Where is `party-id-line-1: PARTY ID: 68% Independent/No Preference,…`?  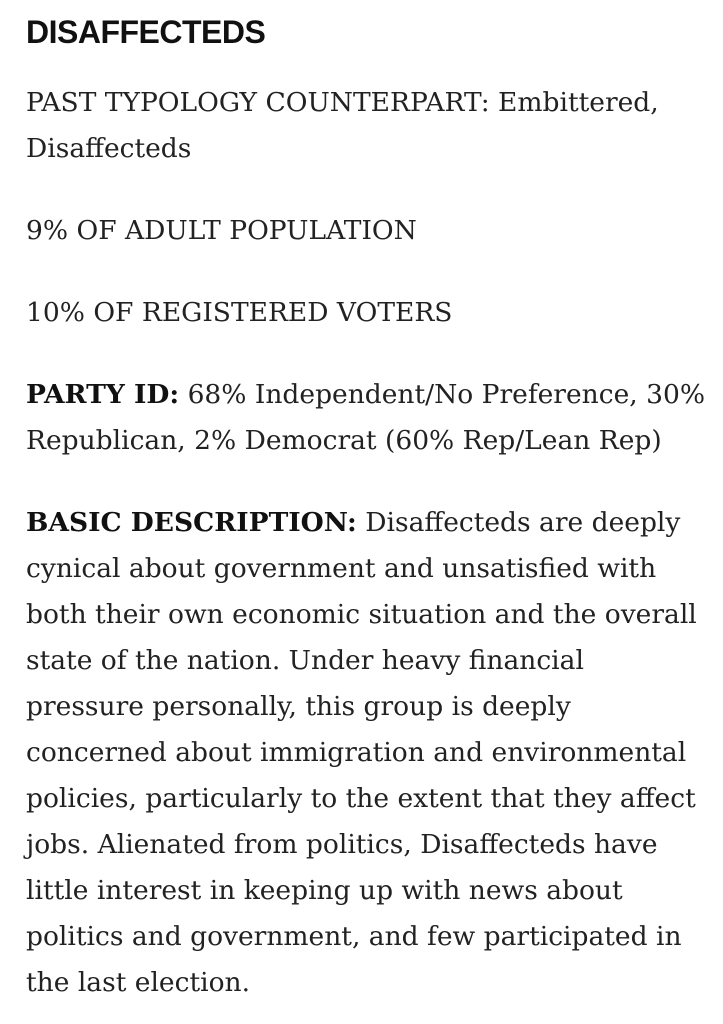
party-id-line-1: PARTY ID: 68% Independent/No Preference,… is located at coordinates (374, 395).